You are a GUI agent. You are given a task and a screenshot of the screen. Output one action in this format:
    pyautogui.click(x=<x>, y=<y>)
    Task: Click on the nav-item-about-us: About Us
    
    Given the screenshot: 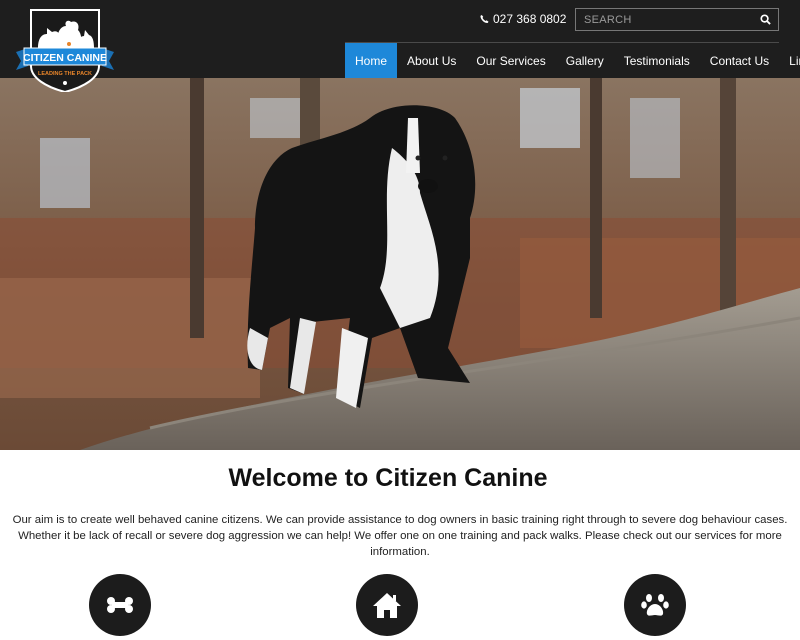 What is the action you would take?
    pyautogui.click(x=431, y=60)
    